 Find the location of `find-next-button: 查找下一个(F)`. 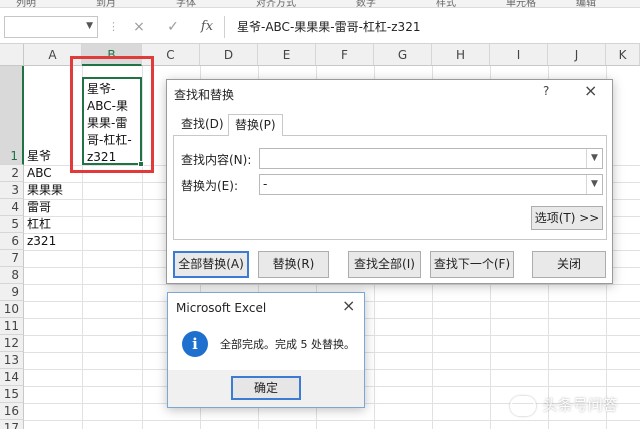

find-next-button: 查找下一个(F) is located at coordinates (472, 264).